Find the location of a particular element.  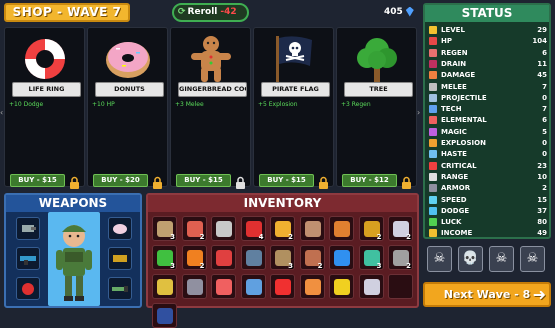

shop-item-name: DONUTS is located at coordinates (129, 89).